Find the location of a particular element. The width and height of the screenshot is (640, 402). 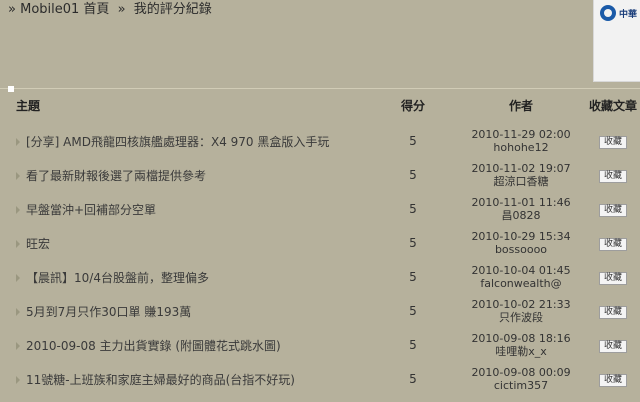

row-author-cell: 2010-09-08 18:16 哇哩勒x_x is located at coordinates (521, 345).